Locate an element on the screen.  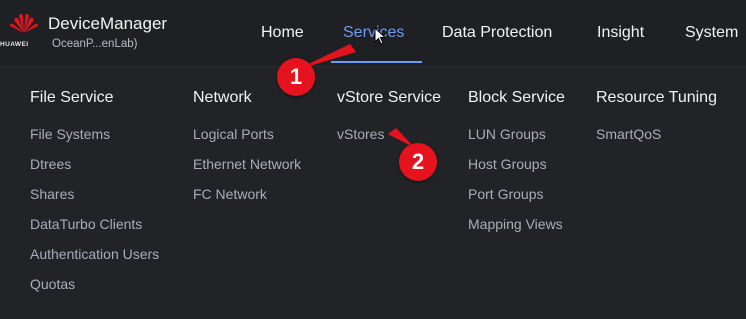
menu-heading-network: Network is located at coordinates (222, 97).